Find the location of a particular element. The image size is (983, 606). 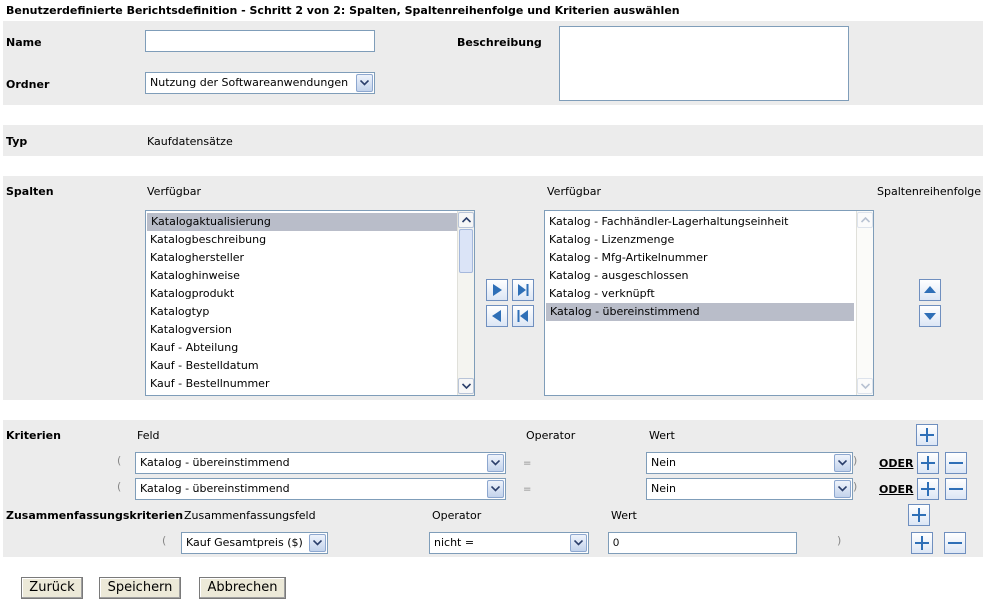

add-summary-row-button is located at coordinates (922, 543).